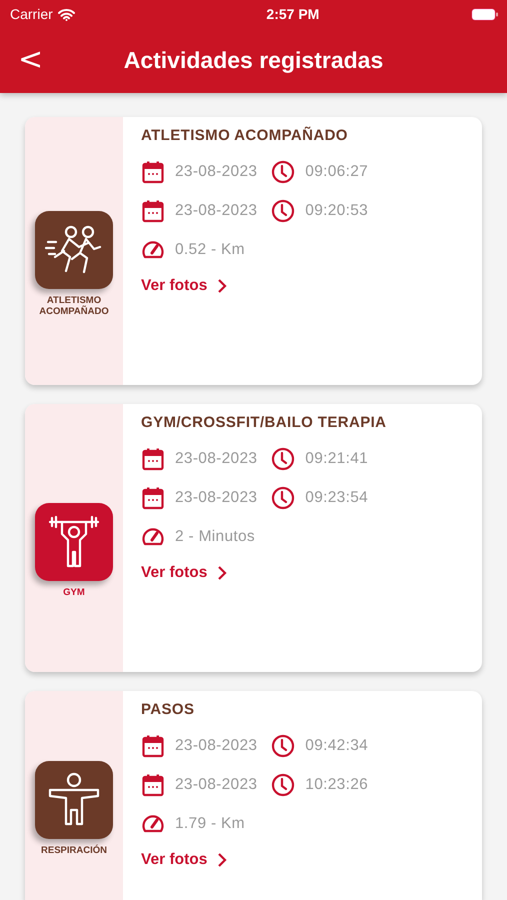  I want to click on activity-label: GYM, so click(74, 592).